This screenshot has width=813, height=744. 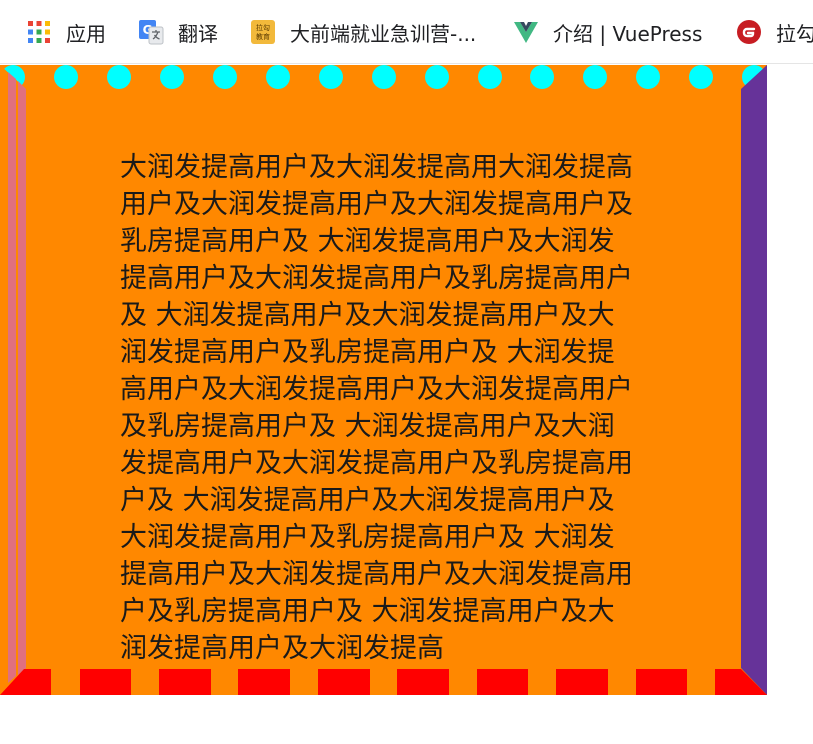 What do you see at coordinates (198, 33) in the screenshot?
I see `bookmark-label: 翻译` at bounding box center [198, 33].